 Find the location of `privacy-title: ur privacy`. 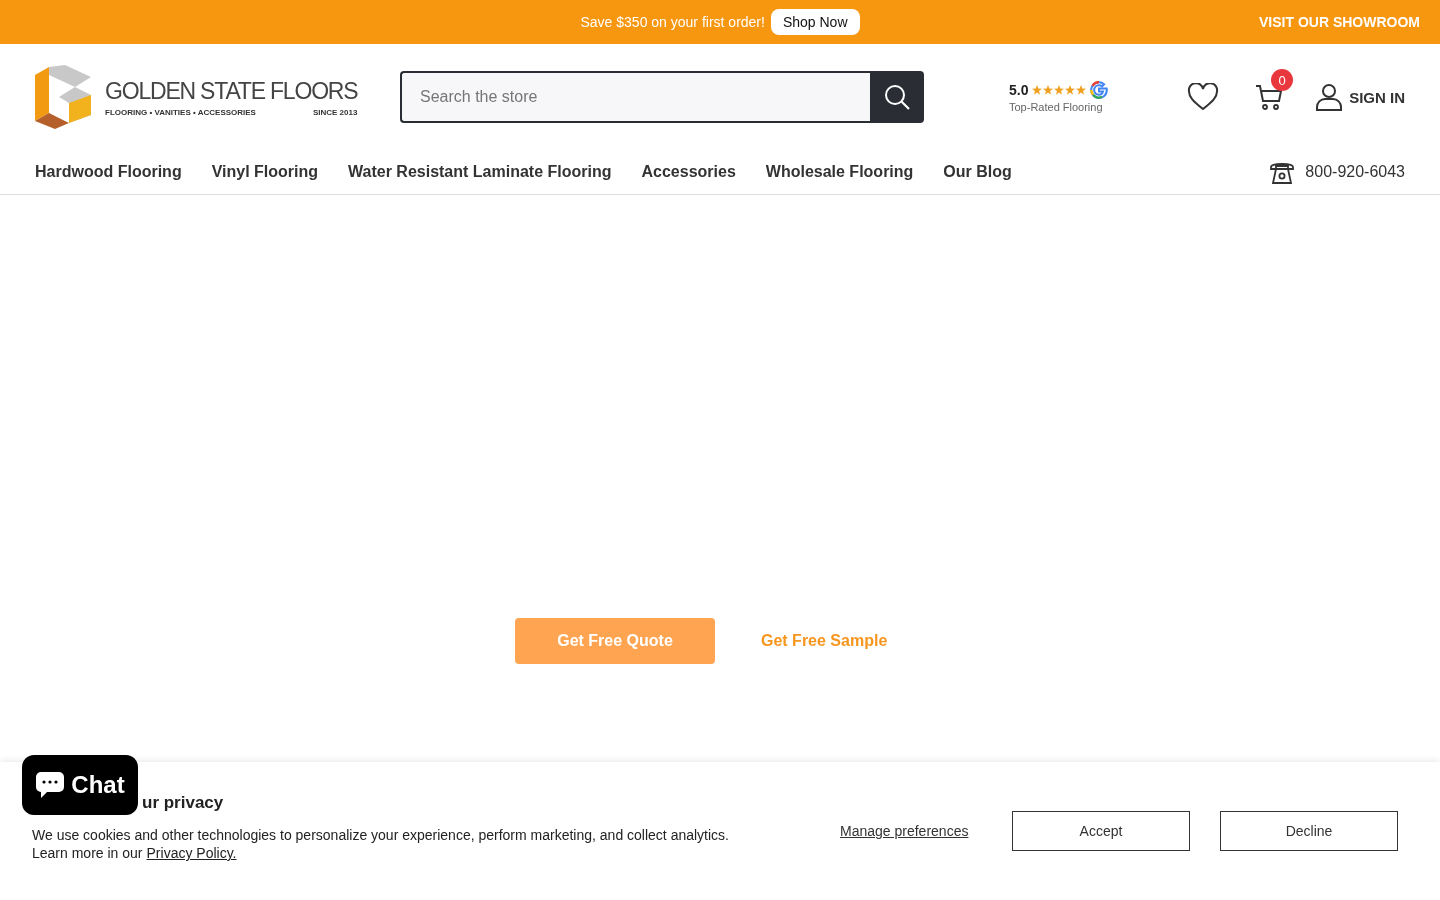

privacy-title: ur privacy is located at coordinates (183, 803).